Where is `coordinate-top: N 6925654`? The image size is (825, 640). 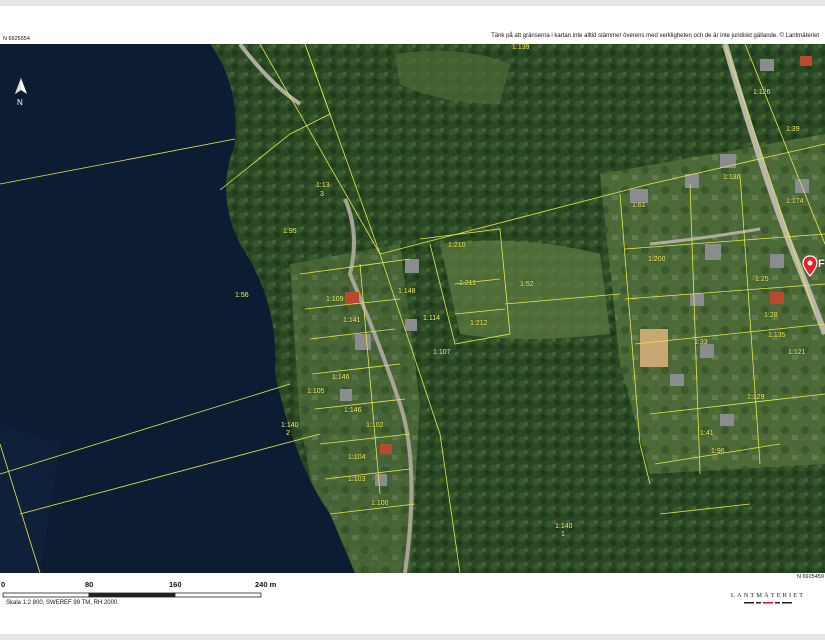 coordinate-top: N 6925654 is located at coordinates (16, 39).